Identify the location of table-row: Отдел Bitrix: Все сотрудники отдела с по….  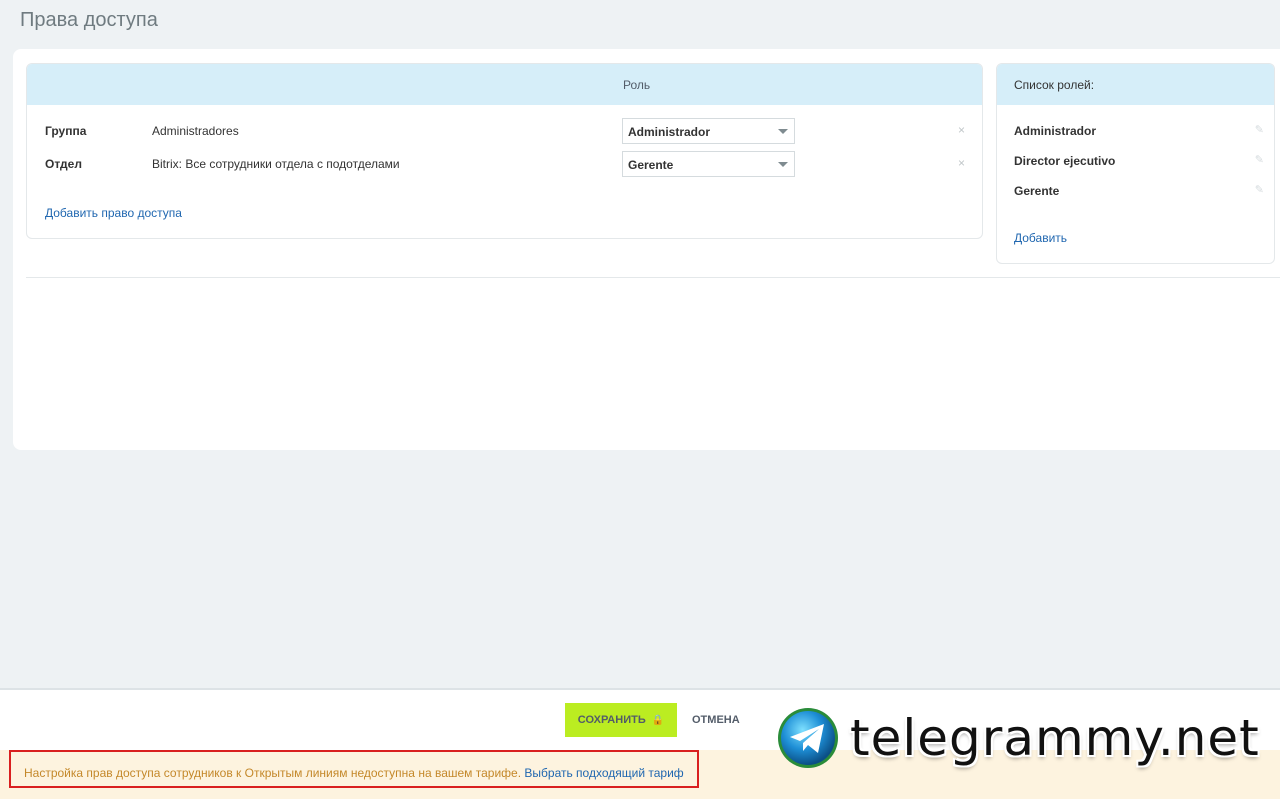
(504, 164).